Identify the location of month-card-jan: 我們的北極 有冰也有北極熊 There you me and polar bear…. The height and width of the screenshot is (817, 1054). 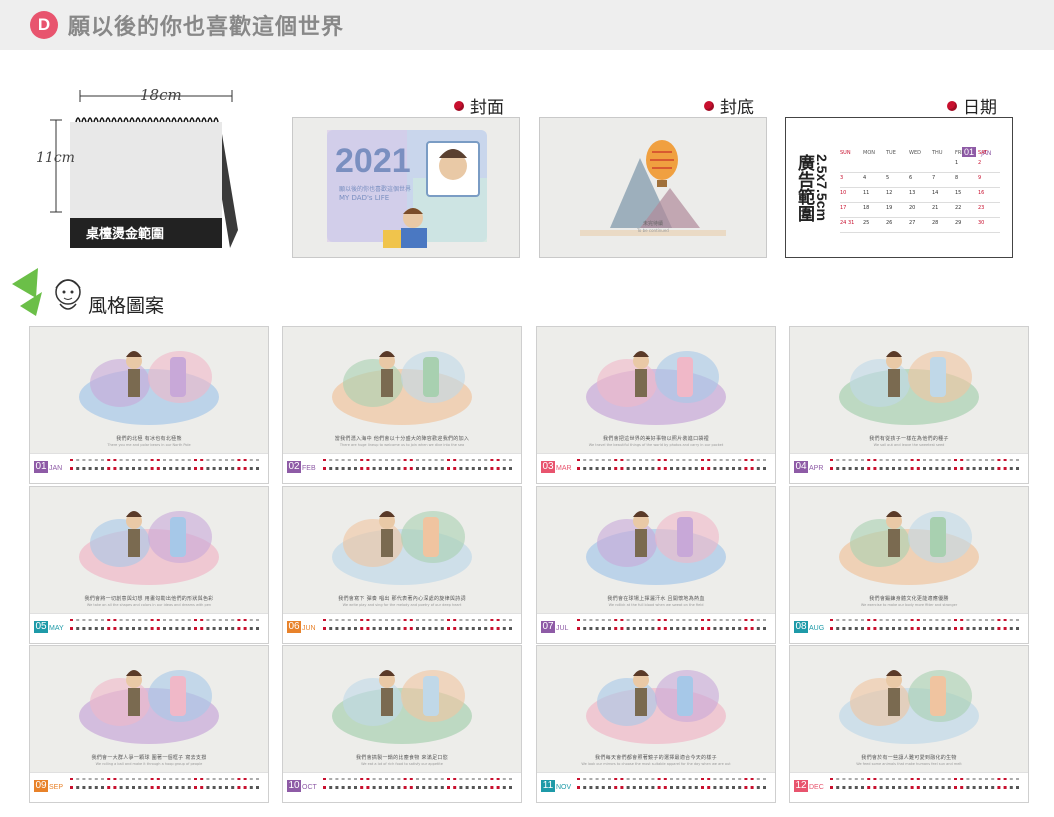
(149, 405).